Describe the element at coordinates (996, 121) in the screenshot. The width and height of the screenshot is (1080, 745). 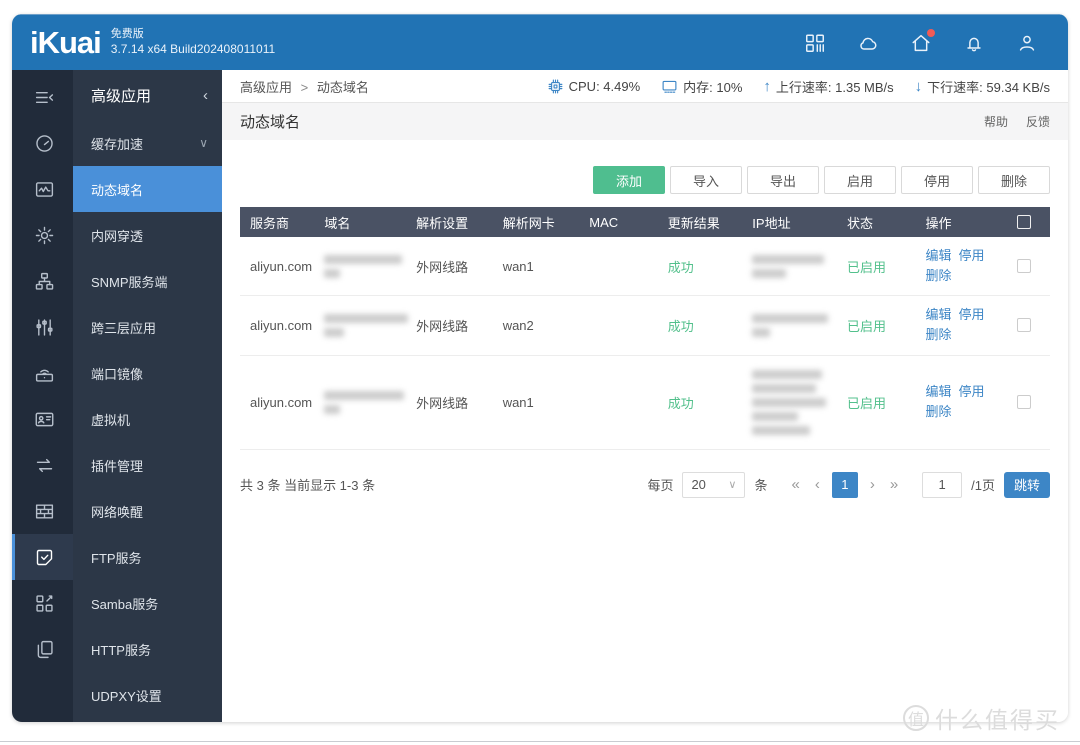
I see `help-link: 帮助` at that location.